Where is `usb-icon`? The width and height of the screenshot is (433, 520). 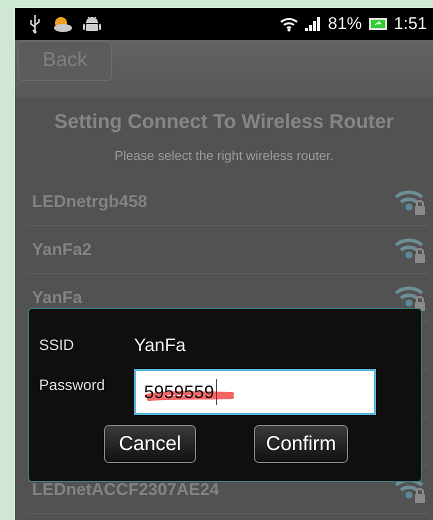 usb-icon is located at coordinates (35, 24).